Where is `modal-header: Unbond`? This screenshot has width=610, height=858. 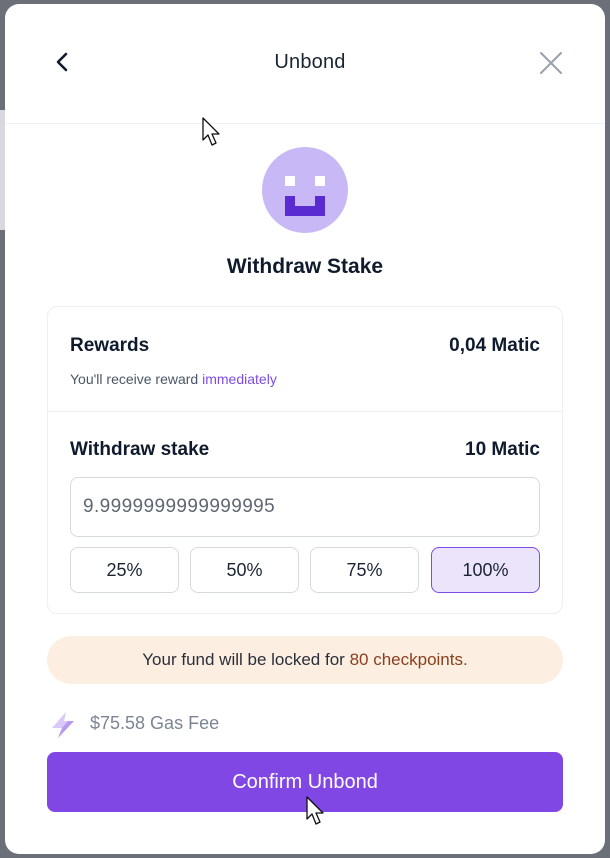
modal-header: Unbond is located at coordinates (305, 64).